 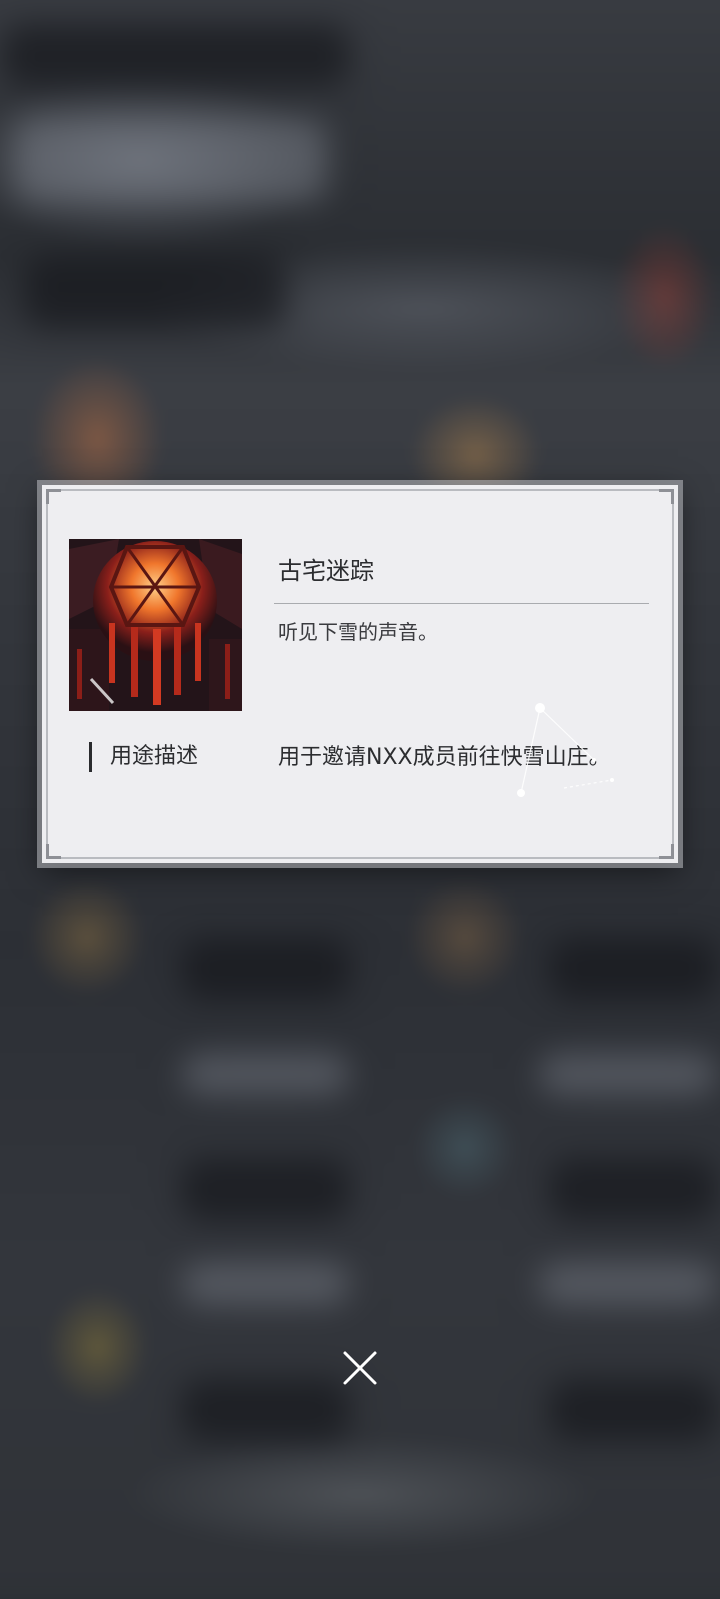 I want to click on section-marker, so click(x=90, y=757).